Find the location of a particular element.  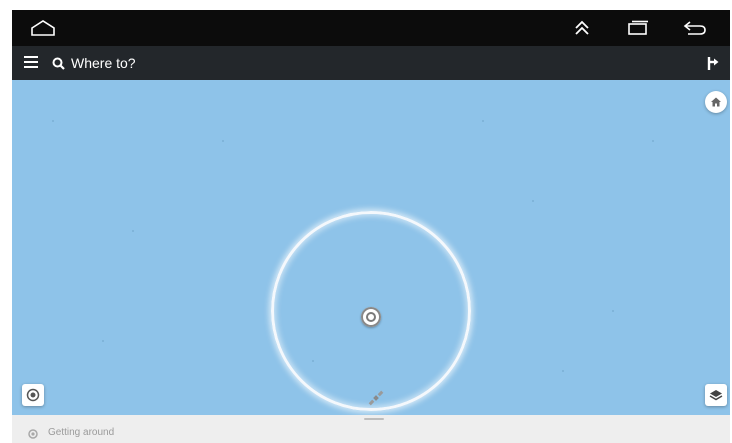

layers-button is located at coordinates (716, 395).